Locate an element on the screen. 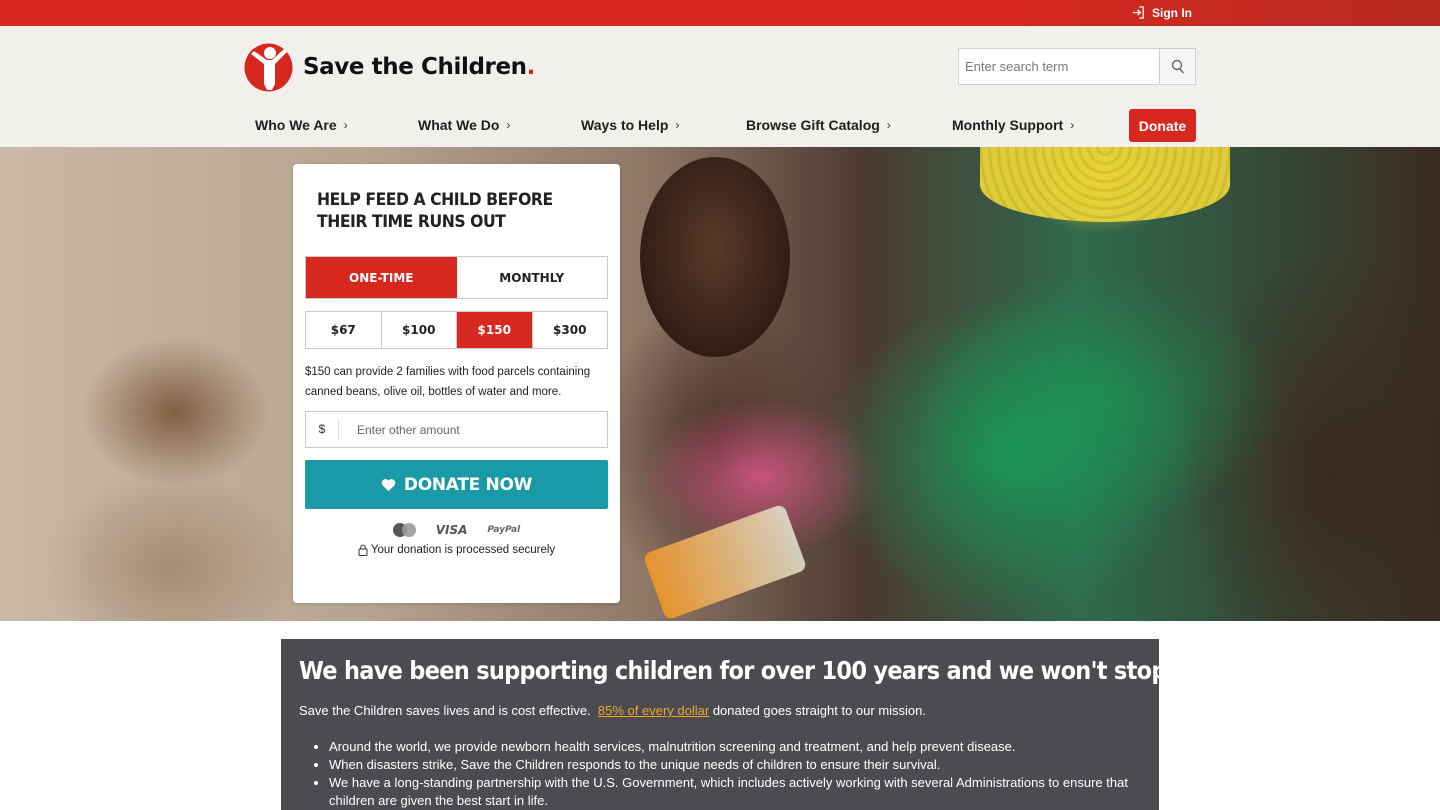  nav-item-monthly-support: Monthly Support › is located at coordinates (1013, 125).